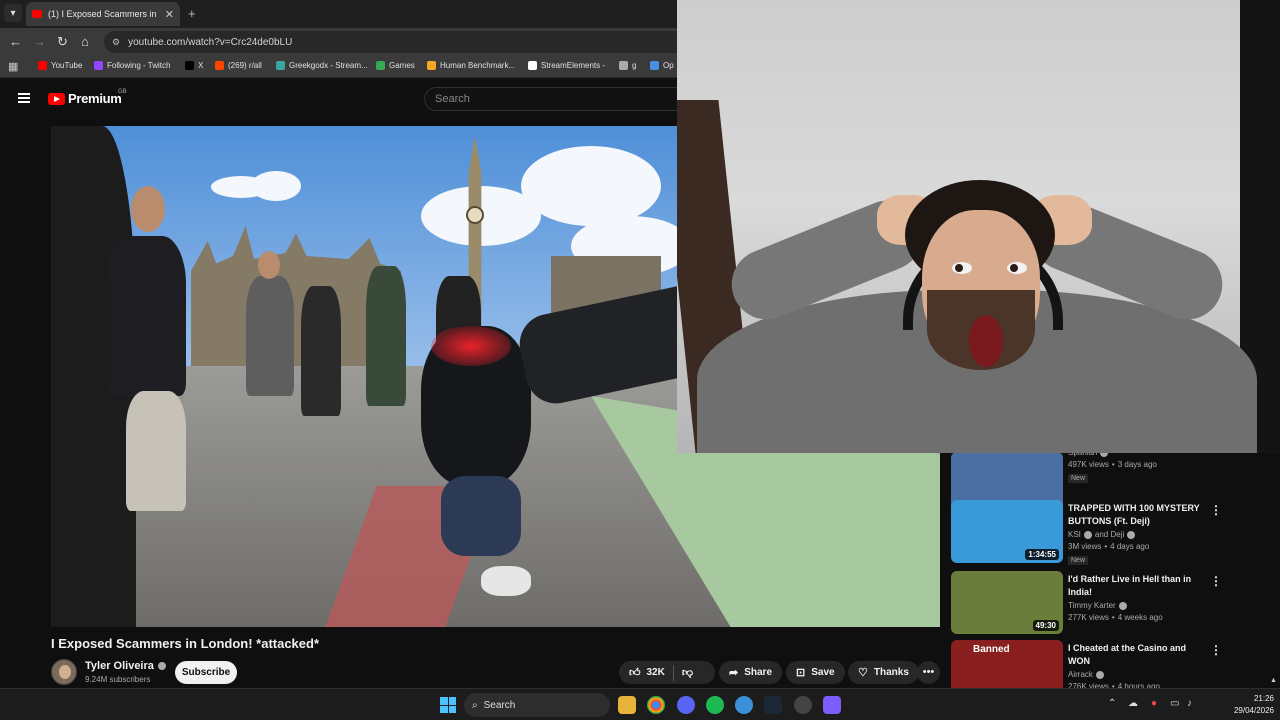  Describe the element at coordinates (116, 42) in the screenshot. I see `site-info-icon: ⚙` at that location.